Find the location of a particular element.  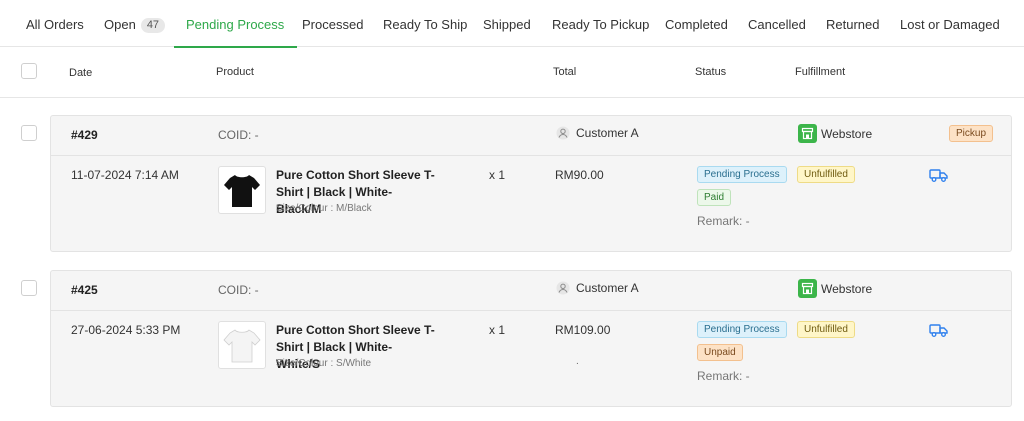

payment-badge: Paid is located at coordinates (714, 197).